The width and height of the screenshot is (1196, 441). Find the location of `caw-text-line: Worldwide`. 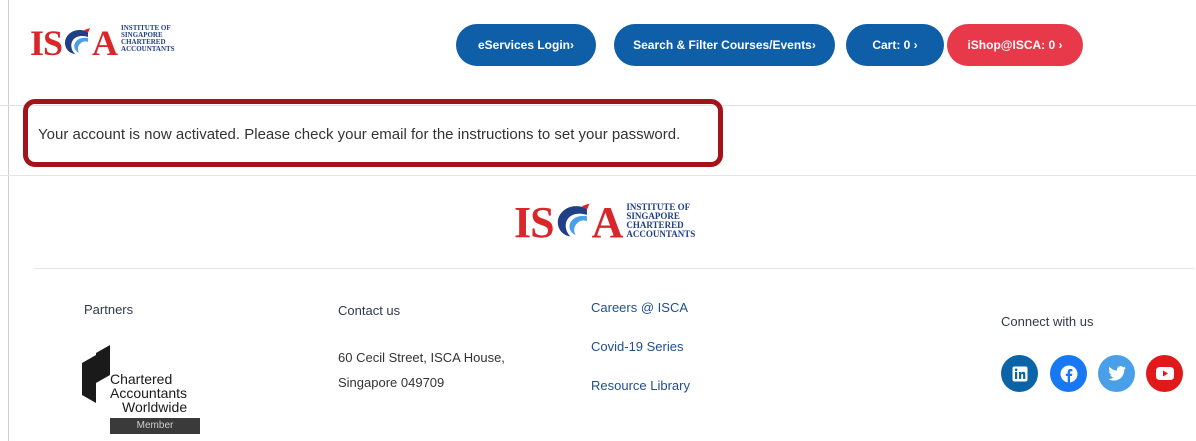

caw-text-line: Worldwide is located at coordinates (155, 407).